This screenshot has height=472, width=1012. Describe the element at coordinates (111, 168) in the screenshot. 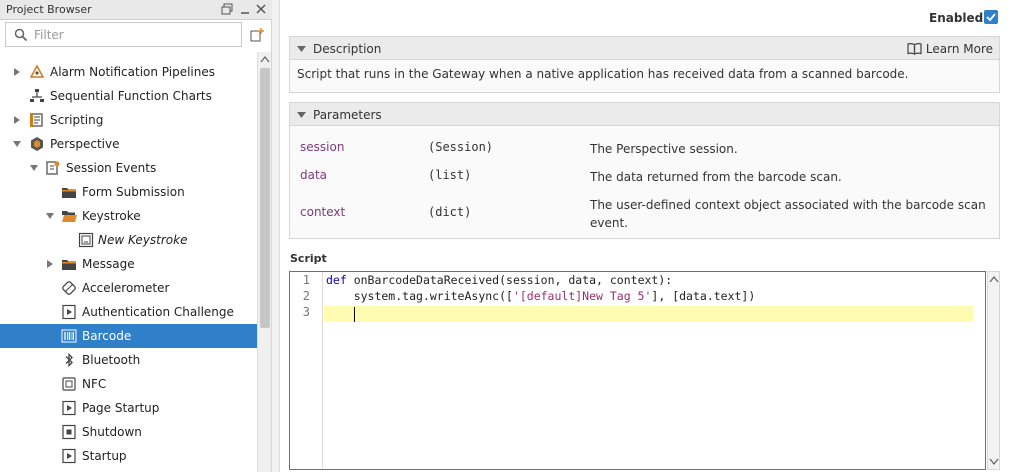

I see `tree-item-label: Session Events` at that location.